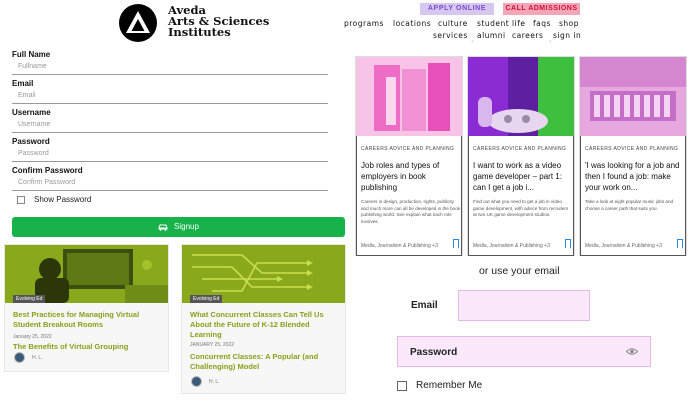 This screenshot has height=400, width=700. What do you see at coordinates (199, 32) in the screenshot?
I see `logo-line: Institutes` at bounding box center [199, 32].